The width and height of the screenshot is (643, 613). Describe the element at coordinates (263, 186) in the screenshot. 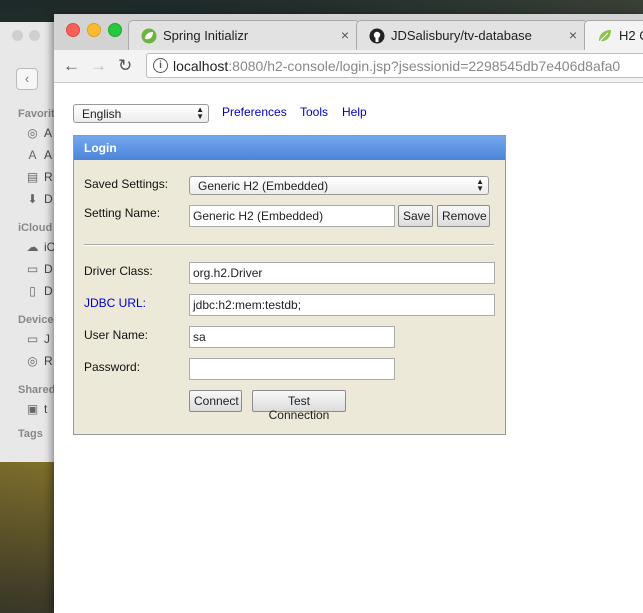

I see `saved-settings-value: Generic H2 (Embedded)` at that location.